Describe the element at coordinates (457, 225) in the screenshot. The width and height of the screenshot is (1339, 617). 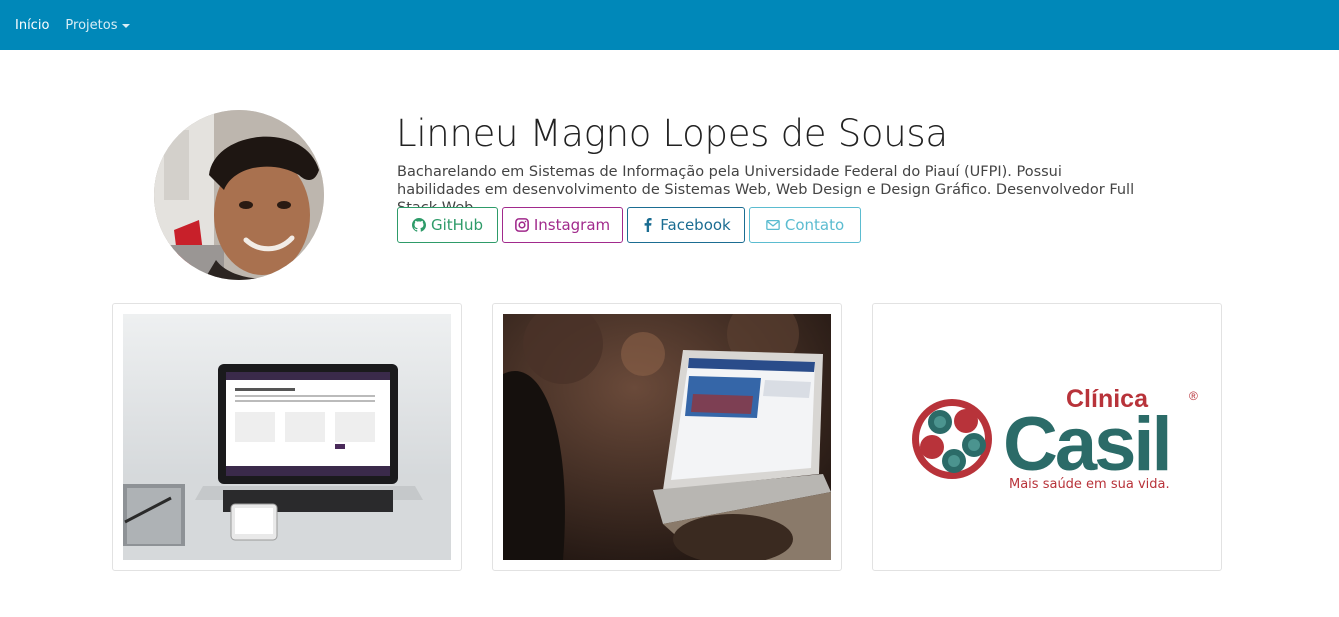
I see `github-label: GitHub` at that location.